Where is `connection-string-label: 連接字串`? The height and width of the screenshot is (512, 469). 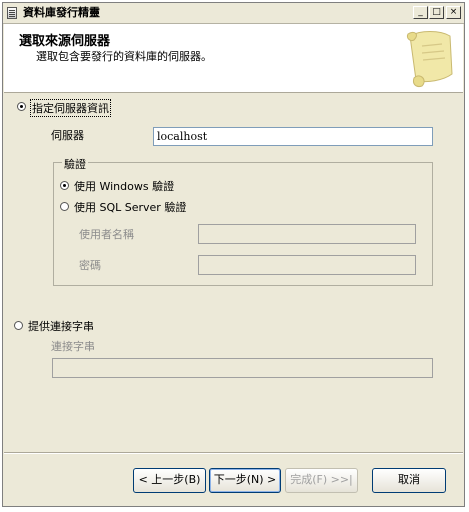 connection-string-label: 連接字串 is located at coordinates (73, 346).